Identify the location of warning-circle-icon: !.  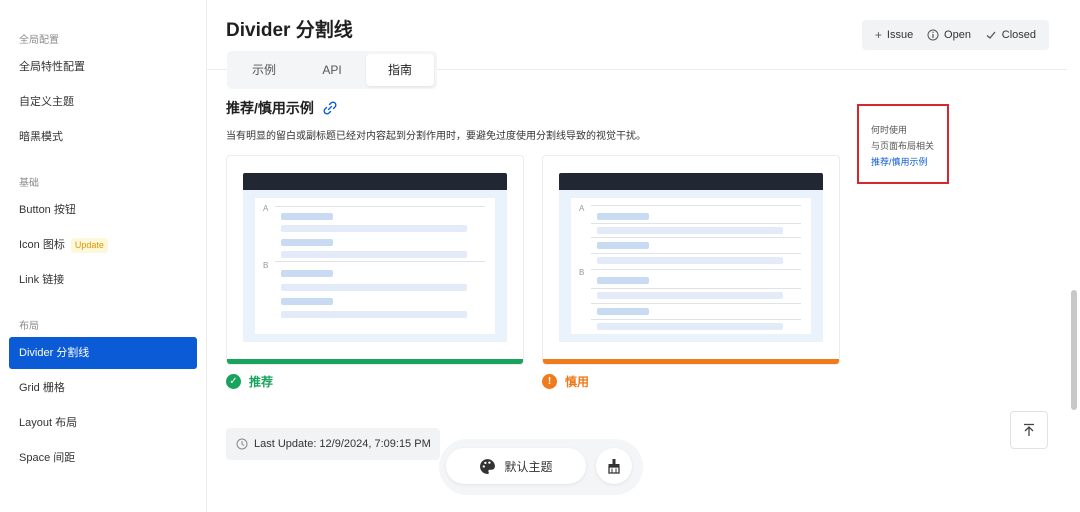
(549, 381).